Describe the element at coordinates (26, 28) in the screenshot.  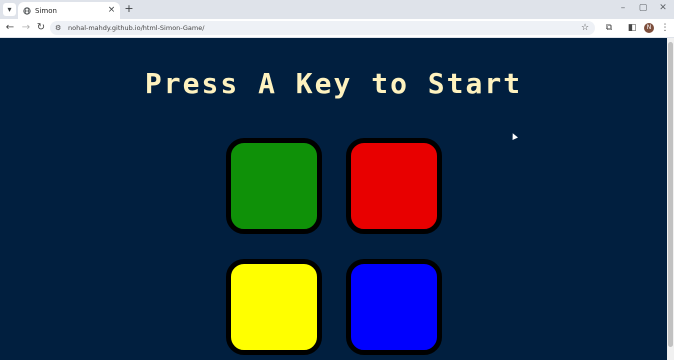
I see `forward-icon: →` at that location.